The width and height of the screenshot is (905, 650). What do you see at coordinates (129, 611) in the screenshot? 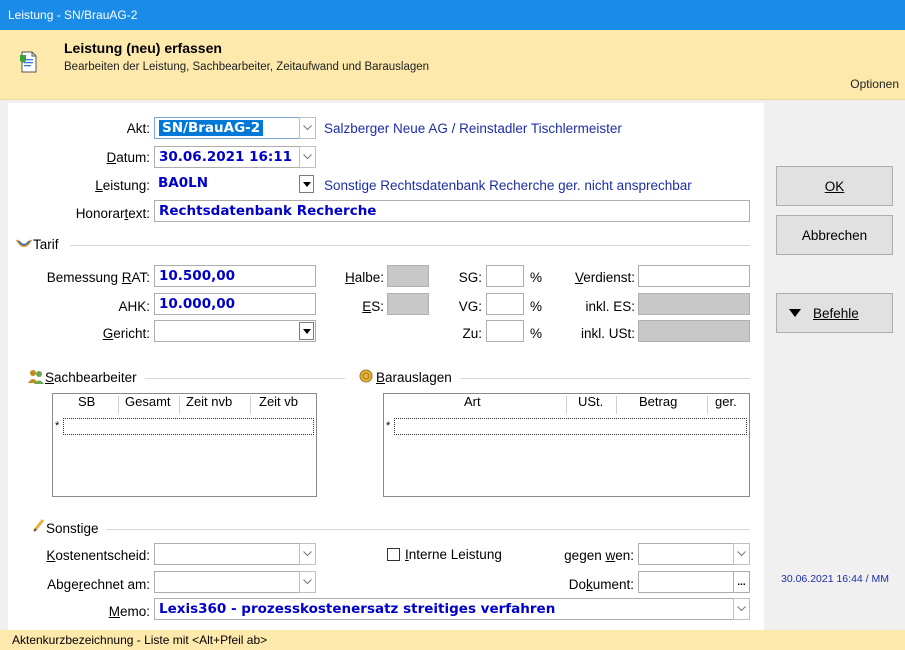
I see `memo-label: Memo:` at bounding box center [129, 611].